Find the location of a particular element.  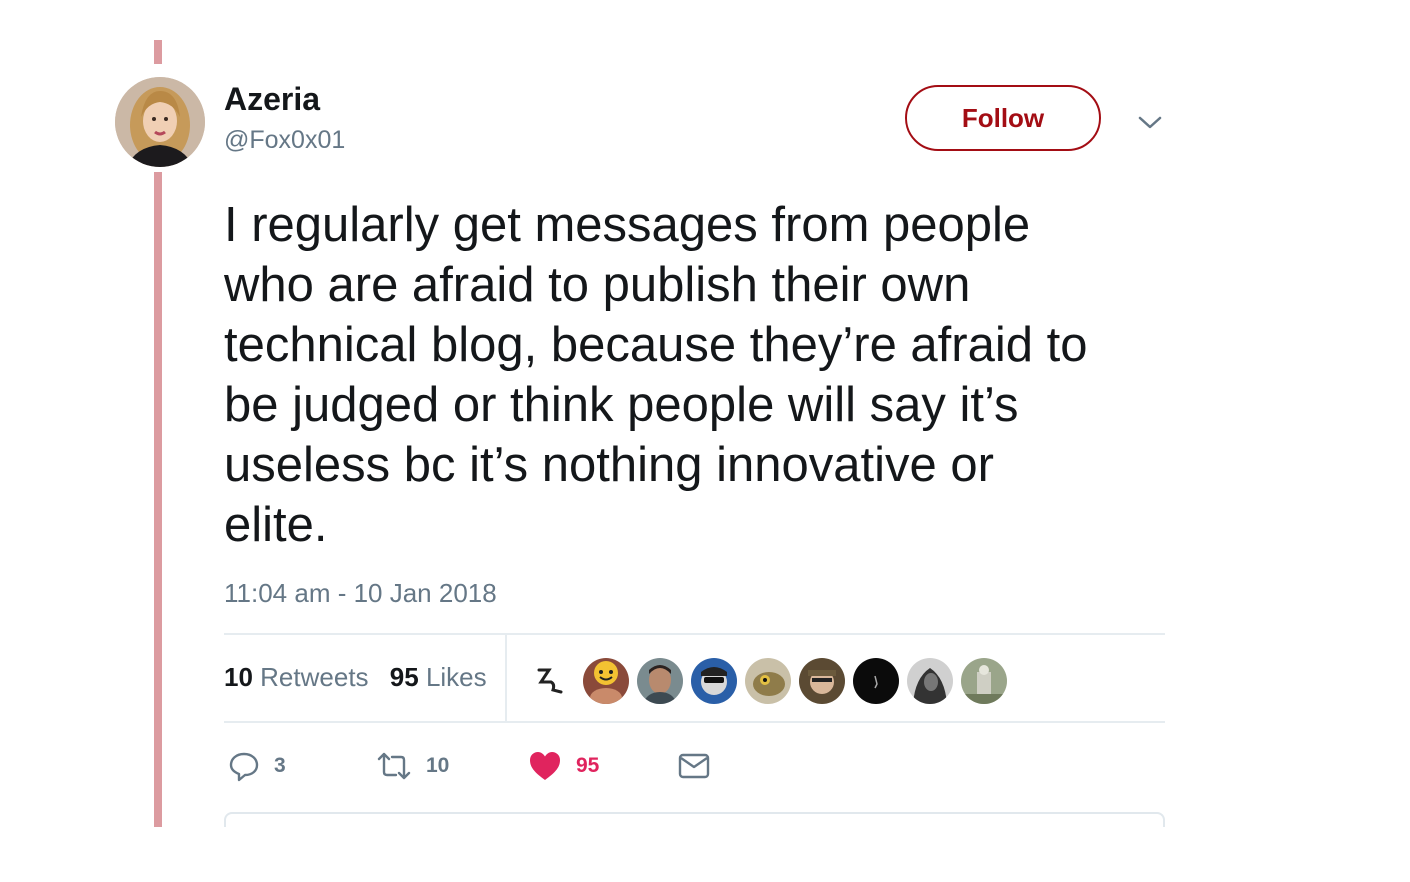

like-count: 95 is located at coordinates (588, 765).